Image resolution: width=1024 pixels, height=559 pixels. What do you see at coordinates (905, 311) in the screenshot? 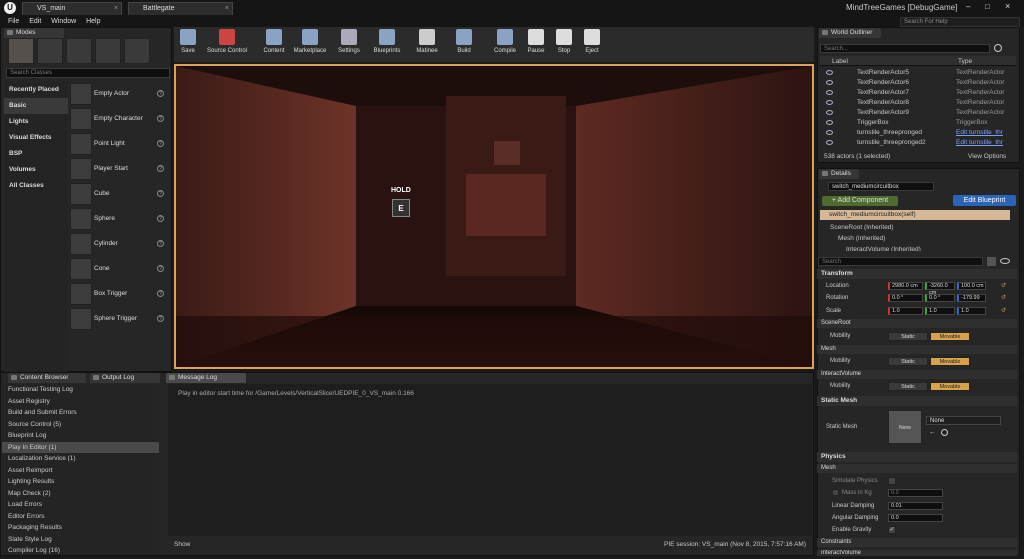
I see `scale-x: 1.0` at bounding box center [905, 311].